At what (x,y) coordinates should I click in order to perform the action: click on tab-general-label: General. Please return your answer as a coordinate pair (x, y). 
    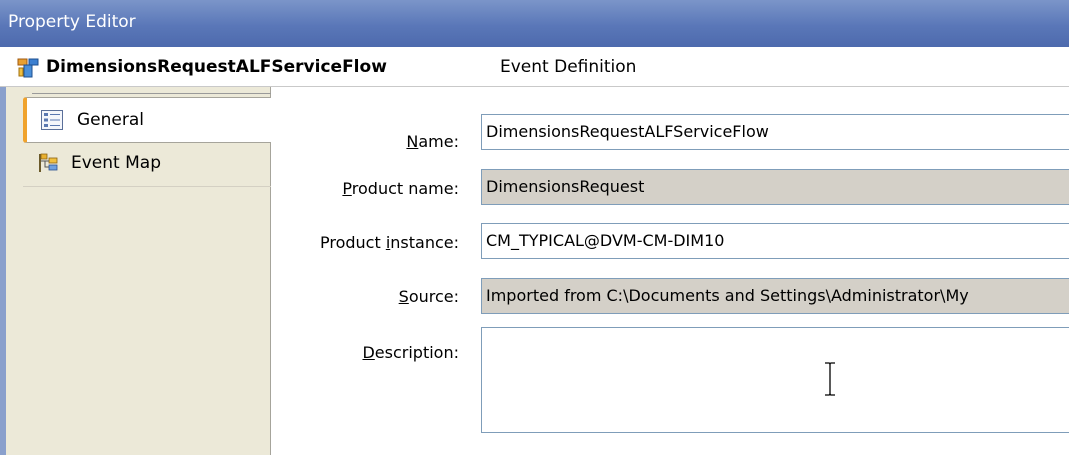
    Looking at the image, I should click on (110, 120).